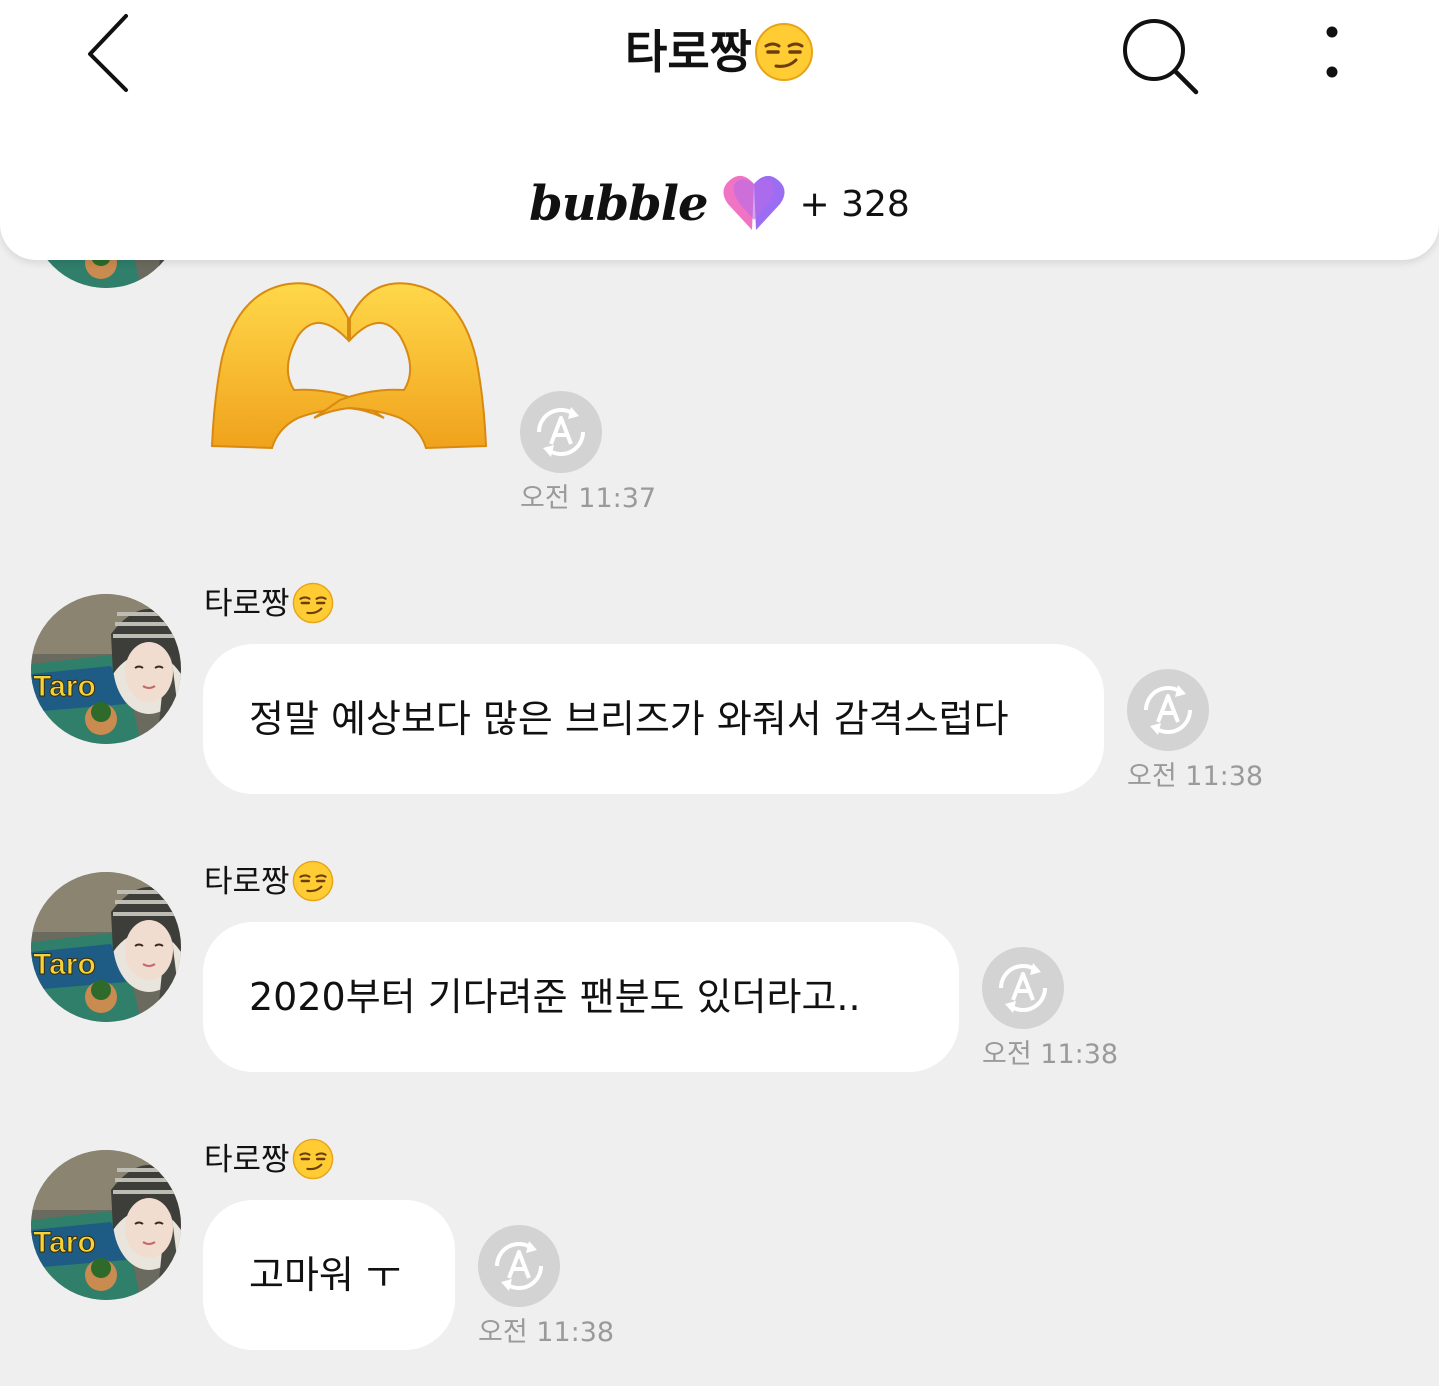 Image resolution: width=1439 pixels, height=1386 pixels. What do you see at coordinates (688, 52) in the screenshot?
I see `page-title-text: 타로짱` at bounding box center [688, 52].